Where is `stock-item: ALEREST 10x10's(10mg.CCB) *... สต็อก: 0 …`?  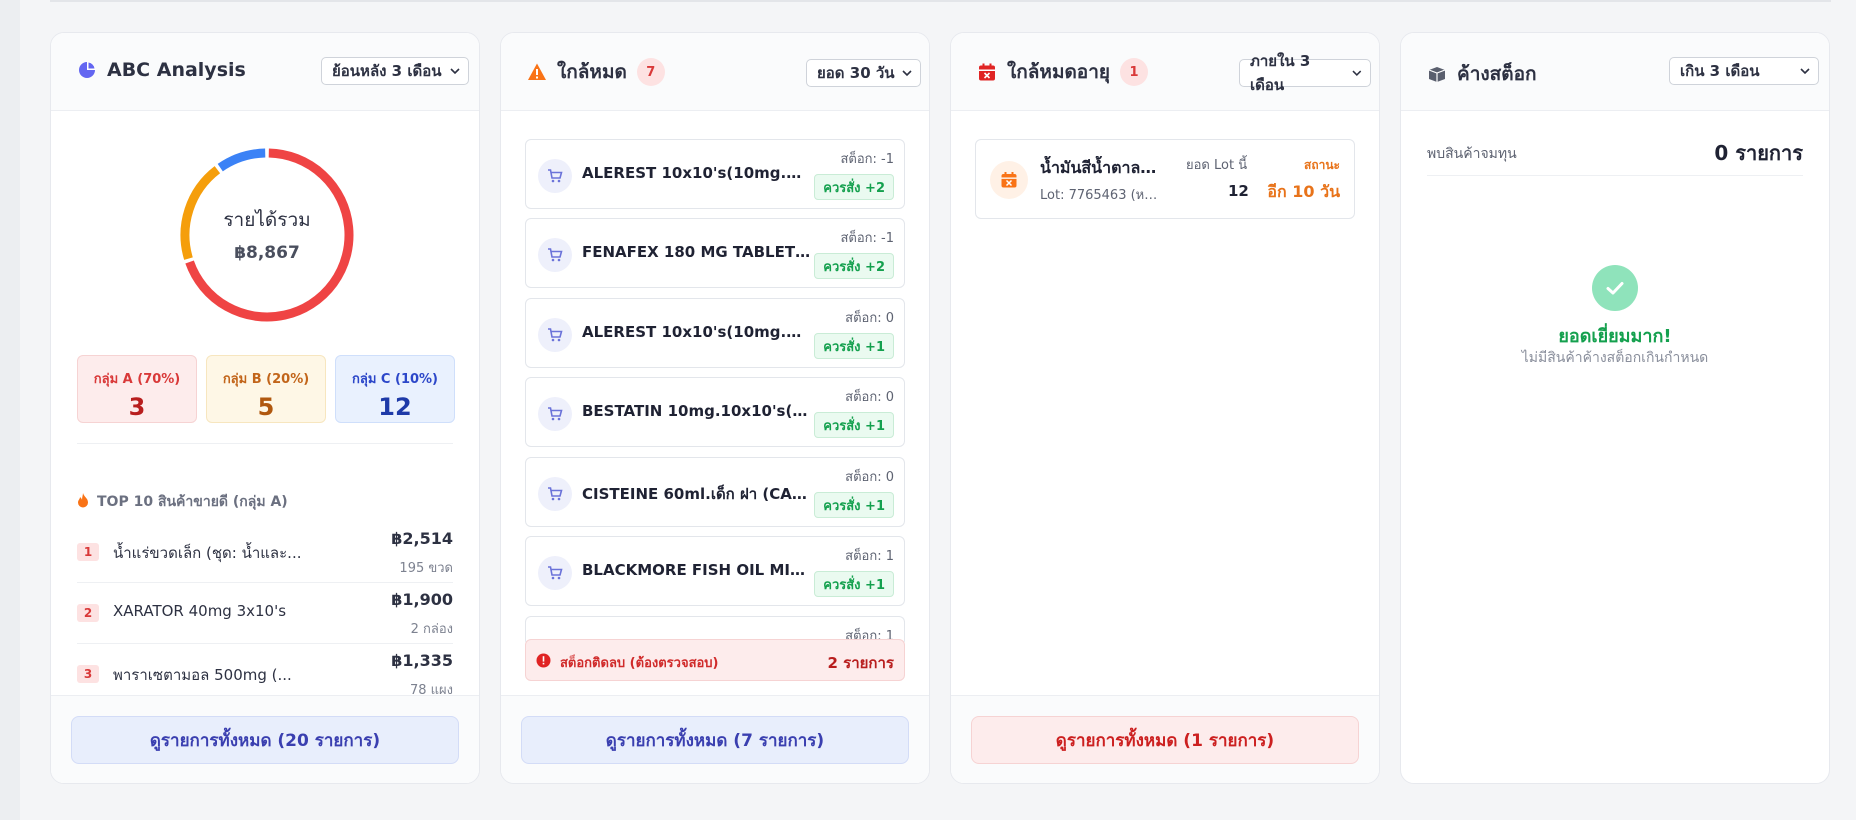
stock-item: ALEREST 10x10's(10mg.CCB) *... สต็อก: 0 … is located at coordinates (715, 333).